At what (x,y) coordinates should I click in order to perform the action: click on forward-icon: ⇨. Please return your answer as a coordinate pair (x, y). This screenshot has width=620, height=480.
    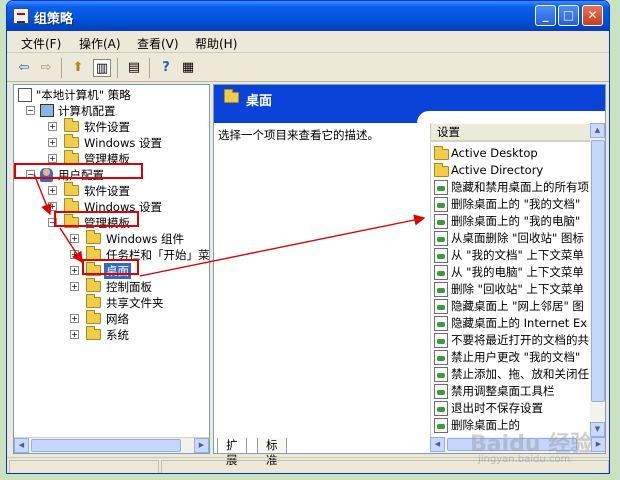
    Looking at the image, I should click on (46, 68).